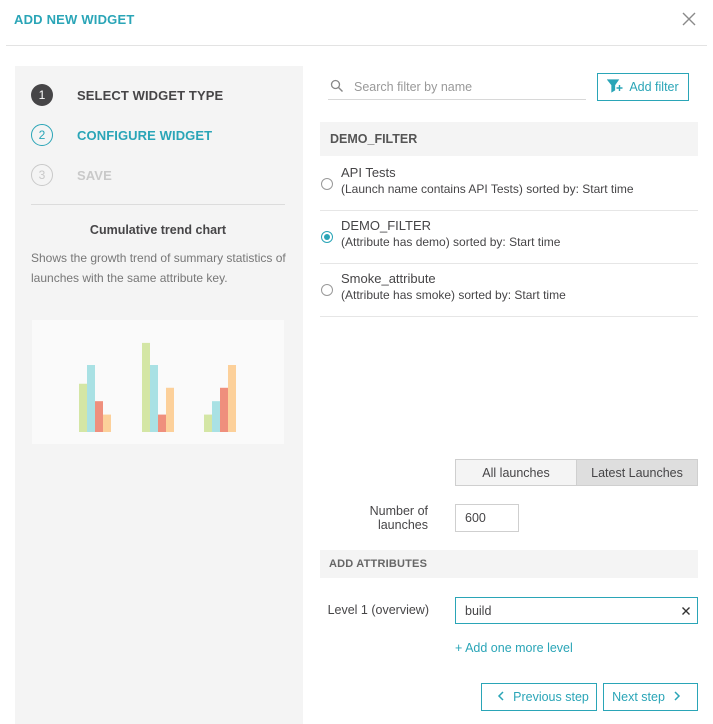 Image resolution: width=713 pixels, height=724 pixels. What do you see at coordinates (145, 135) in the screenshot?
I see `step-label: CONFIGURE WIDGET` at bounding box center [145, 135].